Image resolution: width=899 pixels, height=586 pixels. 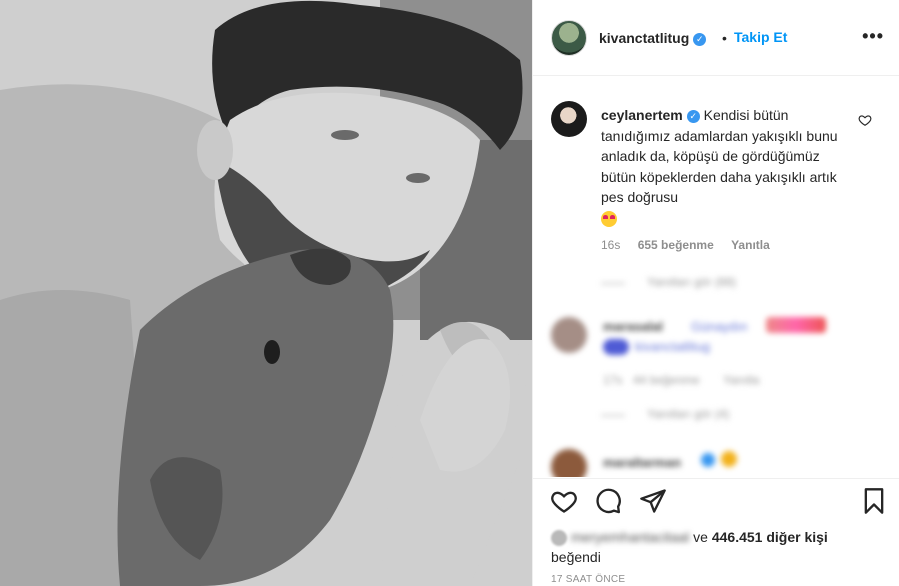 I want to click on comment-like-icon, so click(x=865, y=120).